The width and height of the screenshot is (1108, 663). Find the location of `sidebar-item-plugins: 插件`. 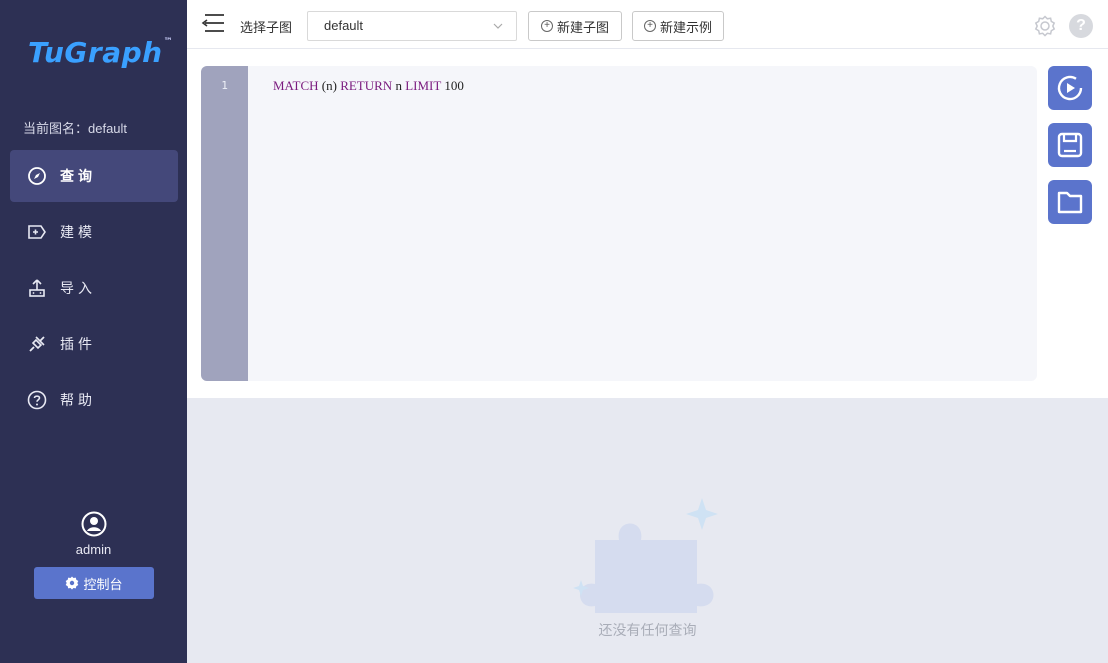

sidebar-item-plugins: 插件 is located at coordinates (94, 344).